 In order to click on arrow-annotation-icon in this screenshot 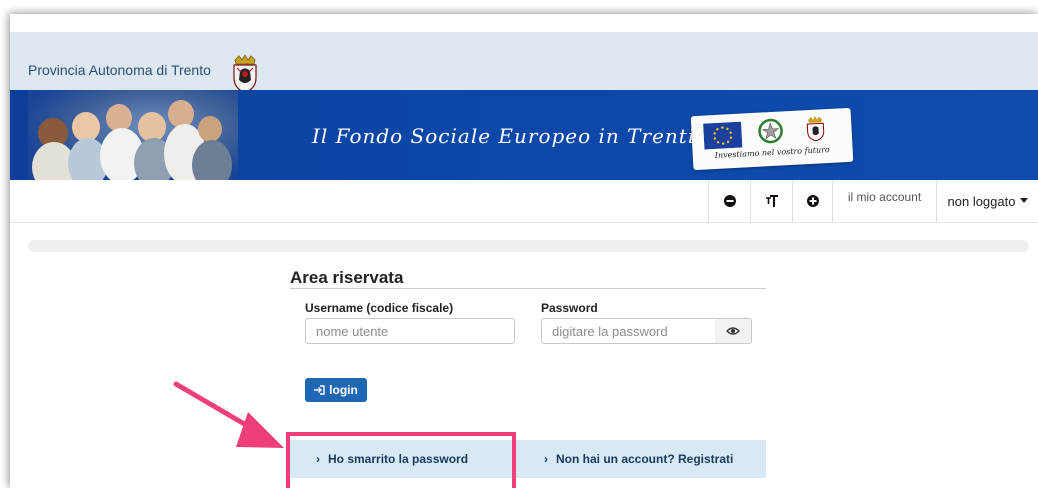, I will do `click(228, 414)`.